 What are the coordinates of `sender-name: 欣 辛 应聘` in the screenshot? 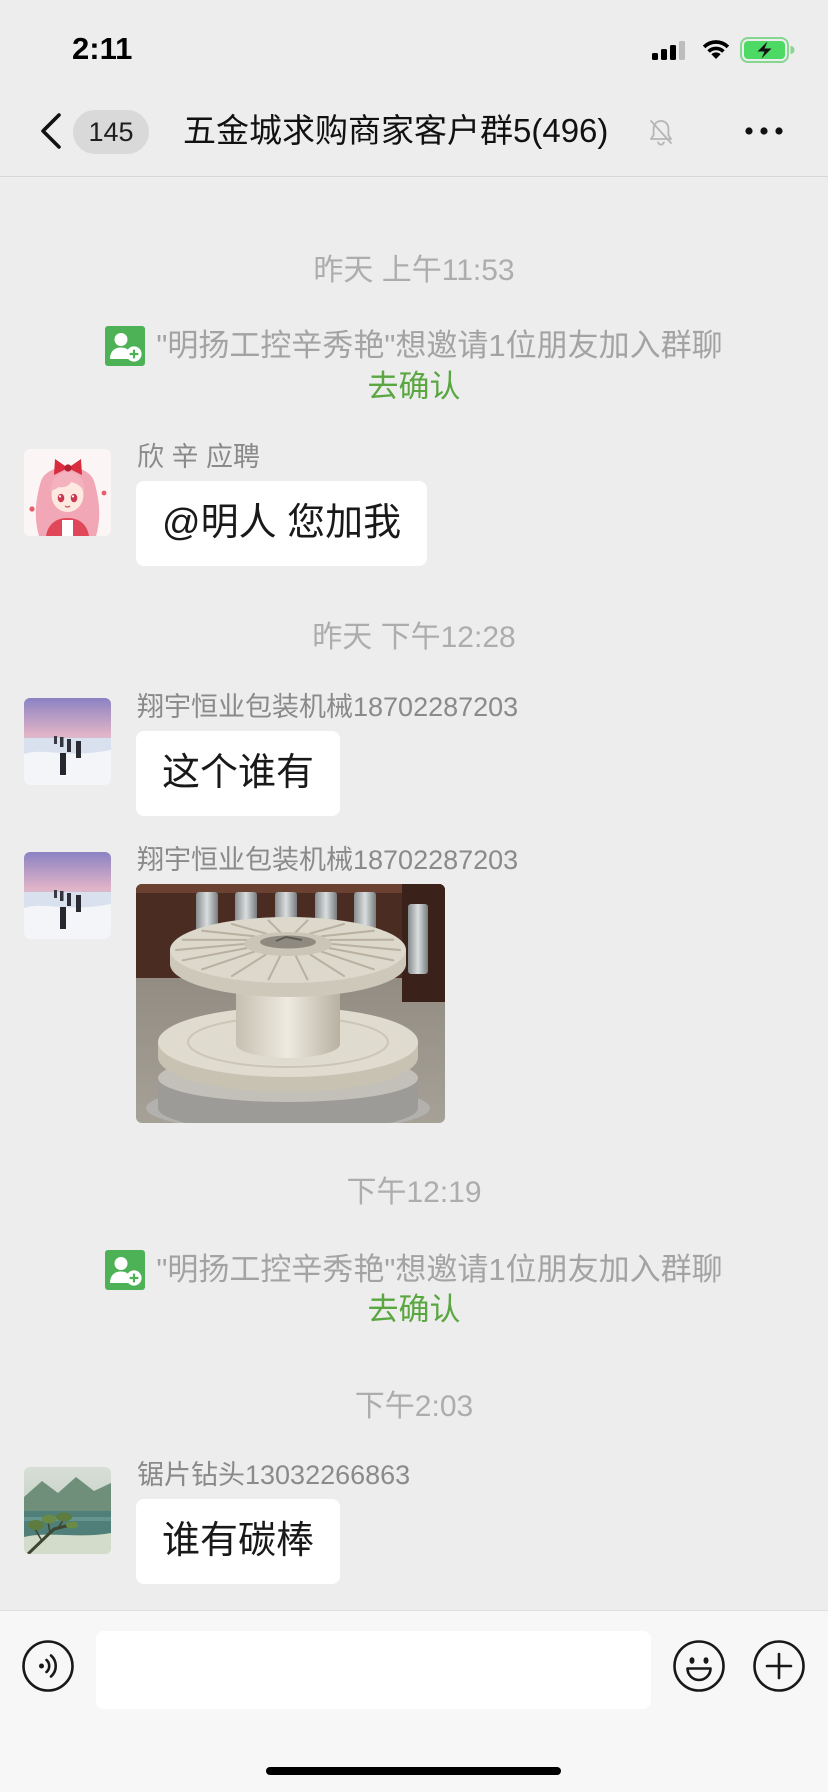 It's located at (199, 457).